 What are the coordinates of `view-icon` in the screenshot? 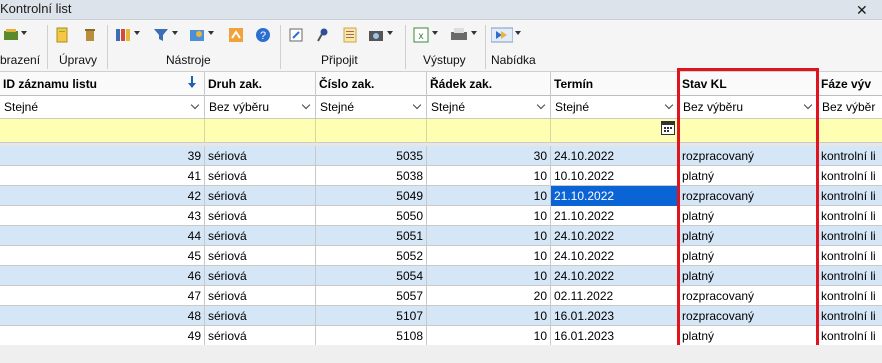 It's located at (11, 35).